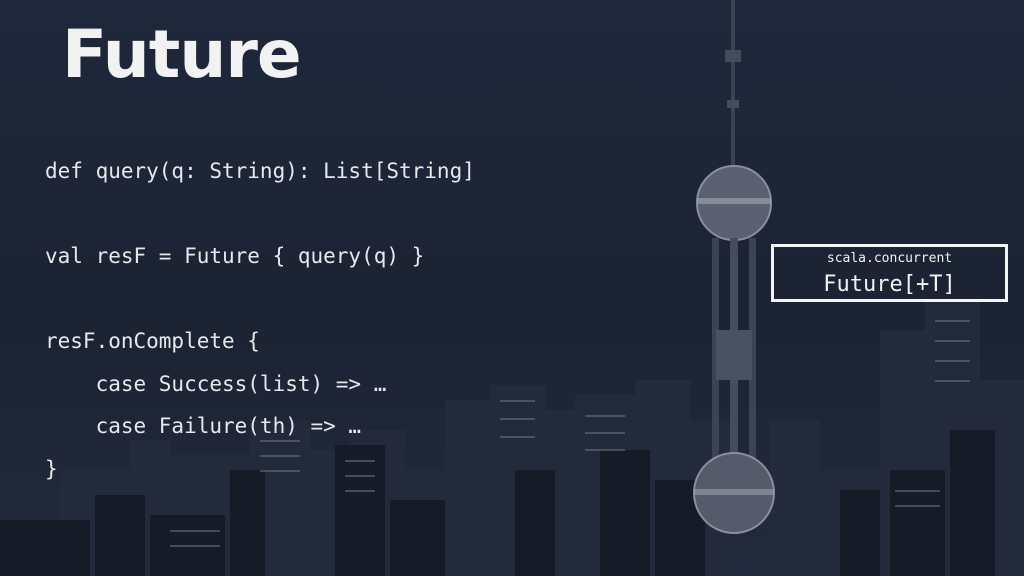 The image size is (1024, 576). I want to click on code-line: def query(q: String): List[String], so click(260, 171).